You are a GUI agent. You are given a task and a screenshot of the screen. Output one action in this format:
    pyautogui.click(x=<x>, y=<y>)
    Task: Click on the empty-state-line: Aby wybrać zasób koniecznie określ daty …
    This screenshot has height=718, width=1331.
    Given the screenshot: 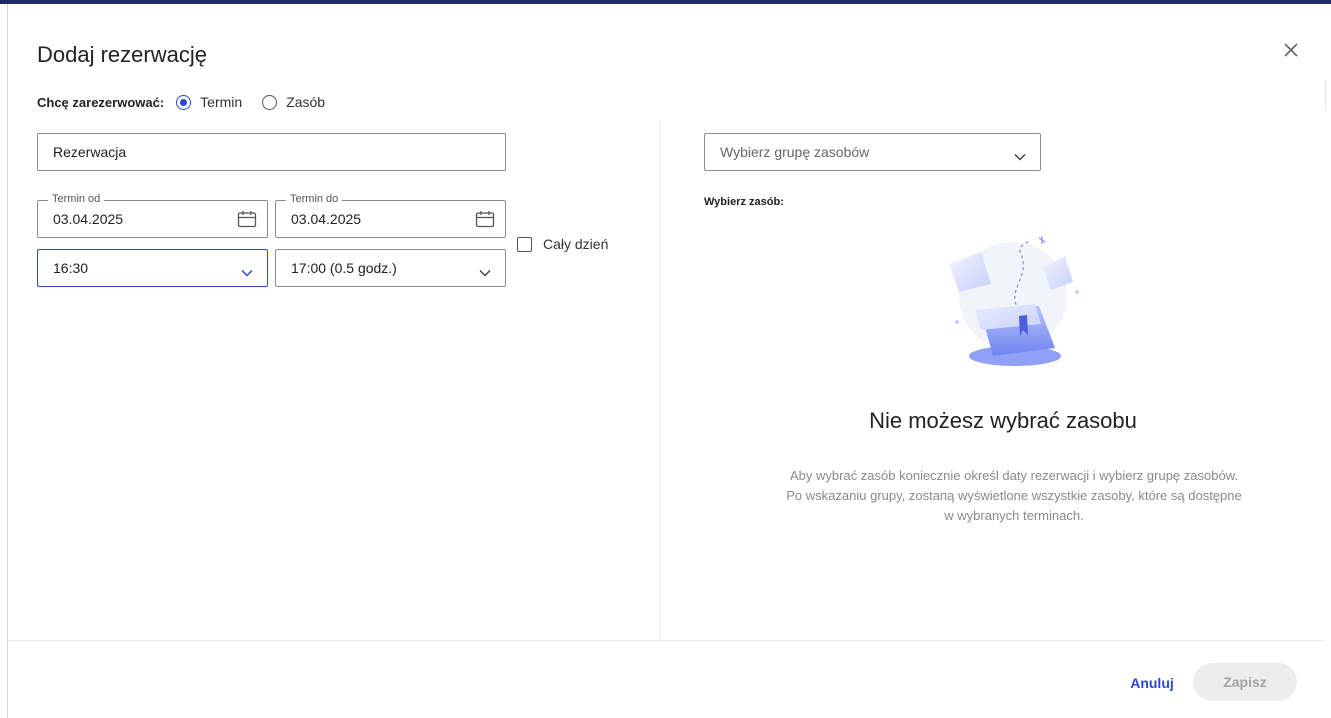 What is the action you would take?
    pyautogui.click(x=1014, y=475)
    